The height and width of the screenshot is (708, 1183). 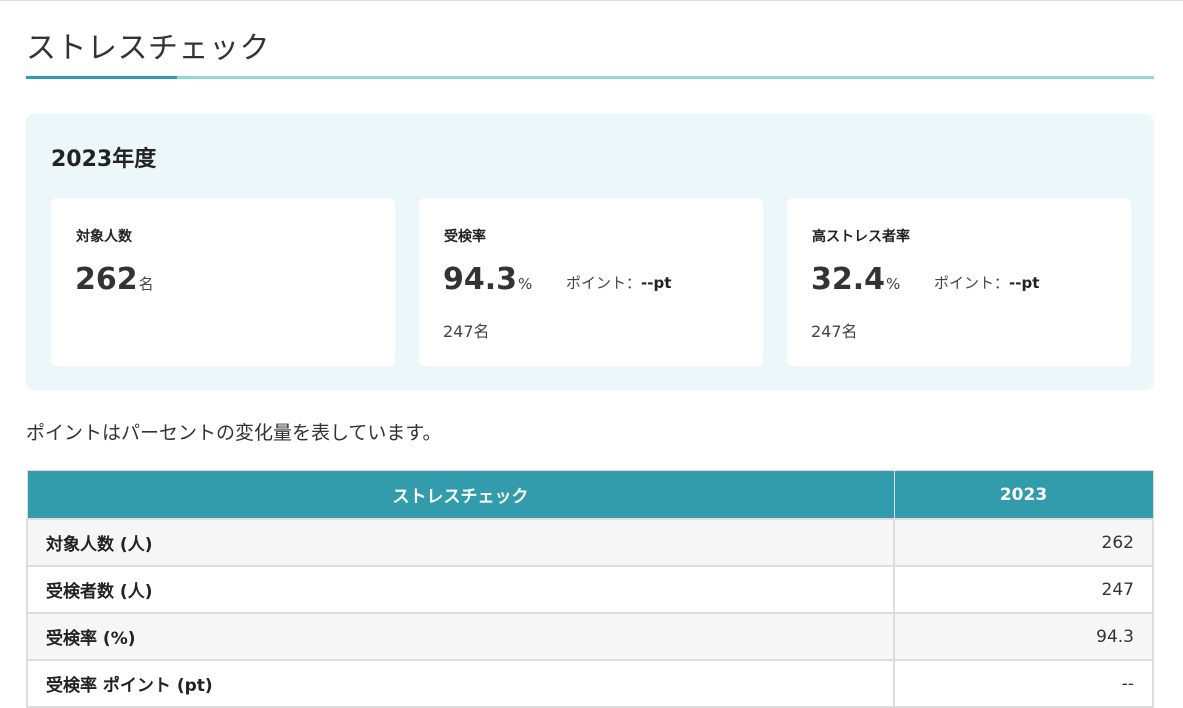 I want to click on table-row: 受検率 (%) 94.3, so click(x=590, y=636).